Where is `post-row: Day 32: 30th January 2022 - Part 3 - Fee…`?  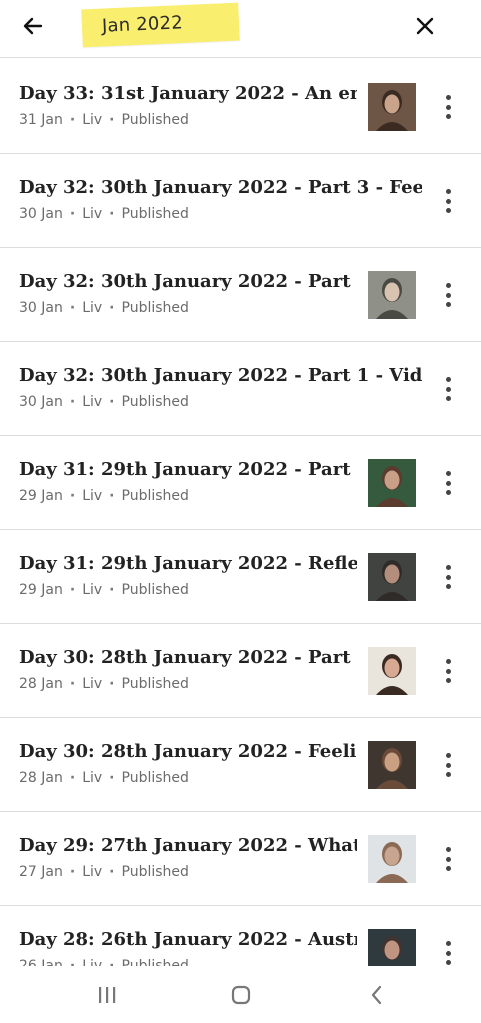 post-row: Day 32: 30th January 2022 - Part 3 - Fee… is located at coordinates (240, 201).